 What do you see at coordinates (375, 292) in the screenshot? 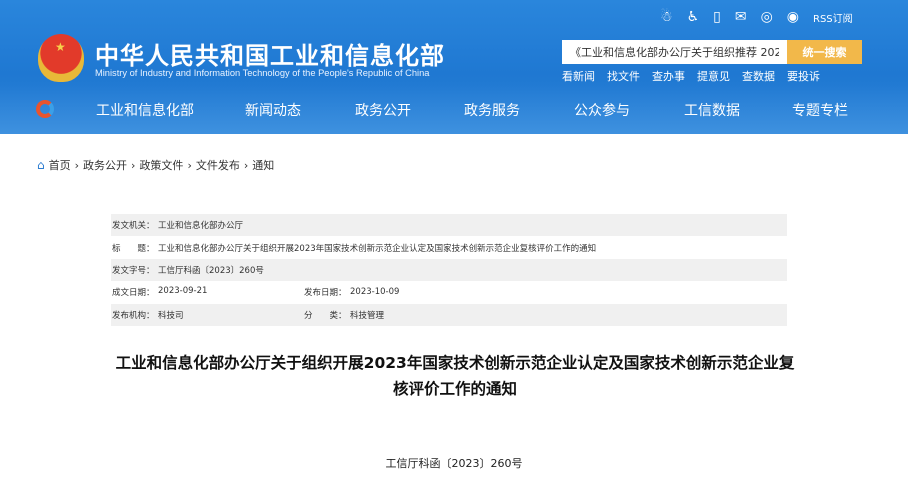
I see `published-date-value: 2023-10-09` at bounding box center [375, 292].